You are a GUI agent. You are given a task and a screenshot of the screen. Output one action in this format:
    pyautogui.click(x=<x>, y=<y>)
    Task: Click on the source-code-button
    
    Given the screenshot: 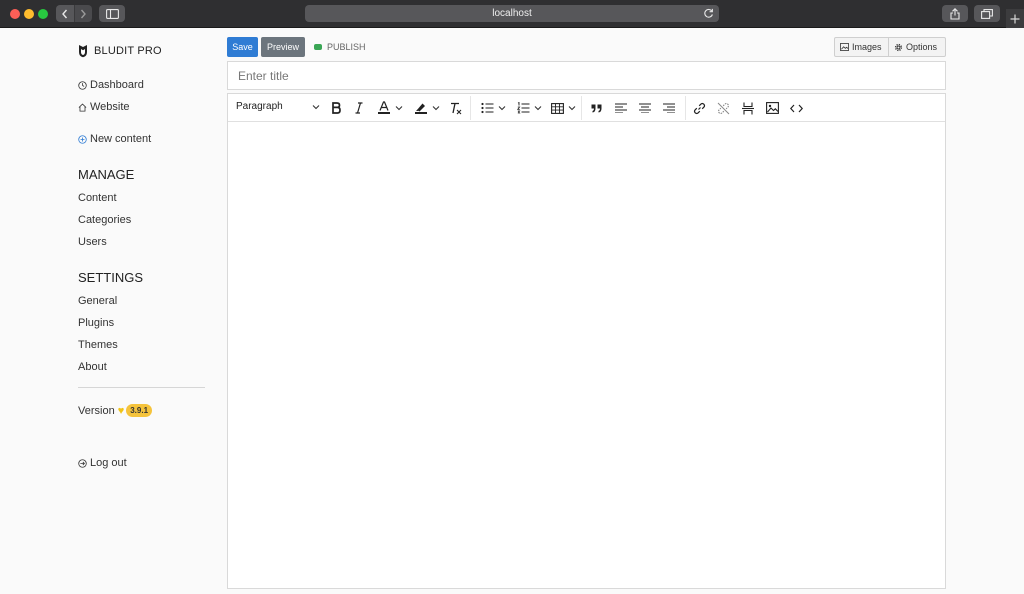 What is the action you would take?
    pyautogui.click(x=796, y=108)
    